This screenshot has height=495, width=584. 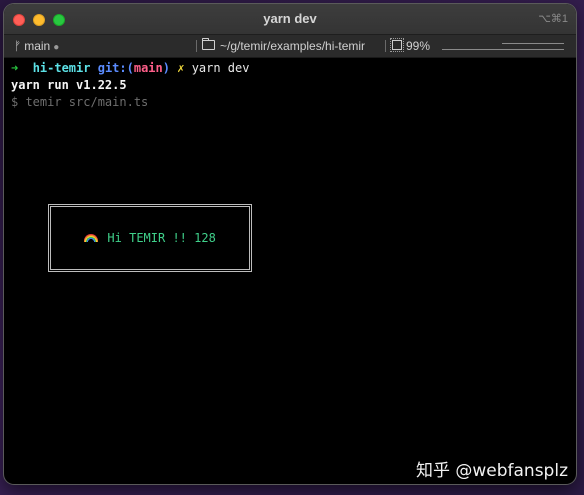 I want to click on prompt-git-label: git:(, so click(x=115, y=68).